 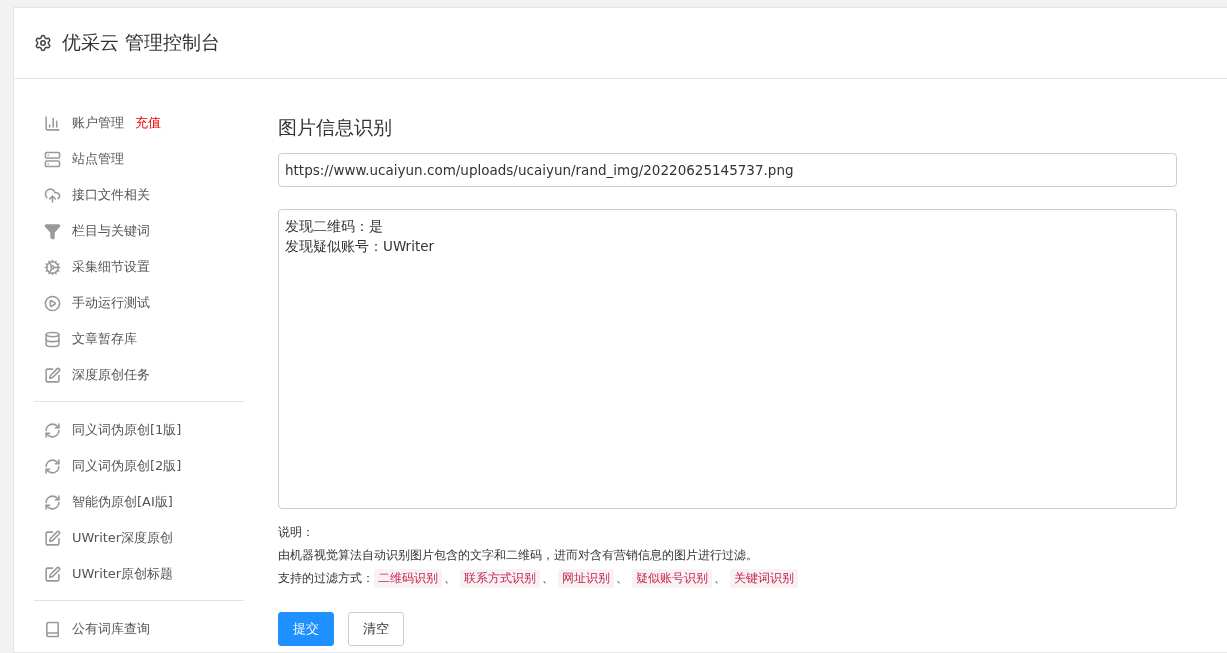 What do you see at coordinates (52, 629) in the screenshot?
I see `book-icon` at bounding box center [52, 629].